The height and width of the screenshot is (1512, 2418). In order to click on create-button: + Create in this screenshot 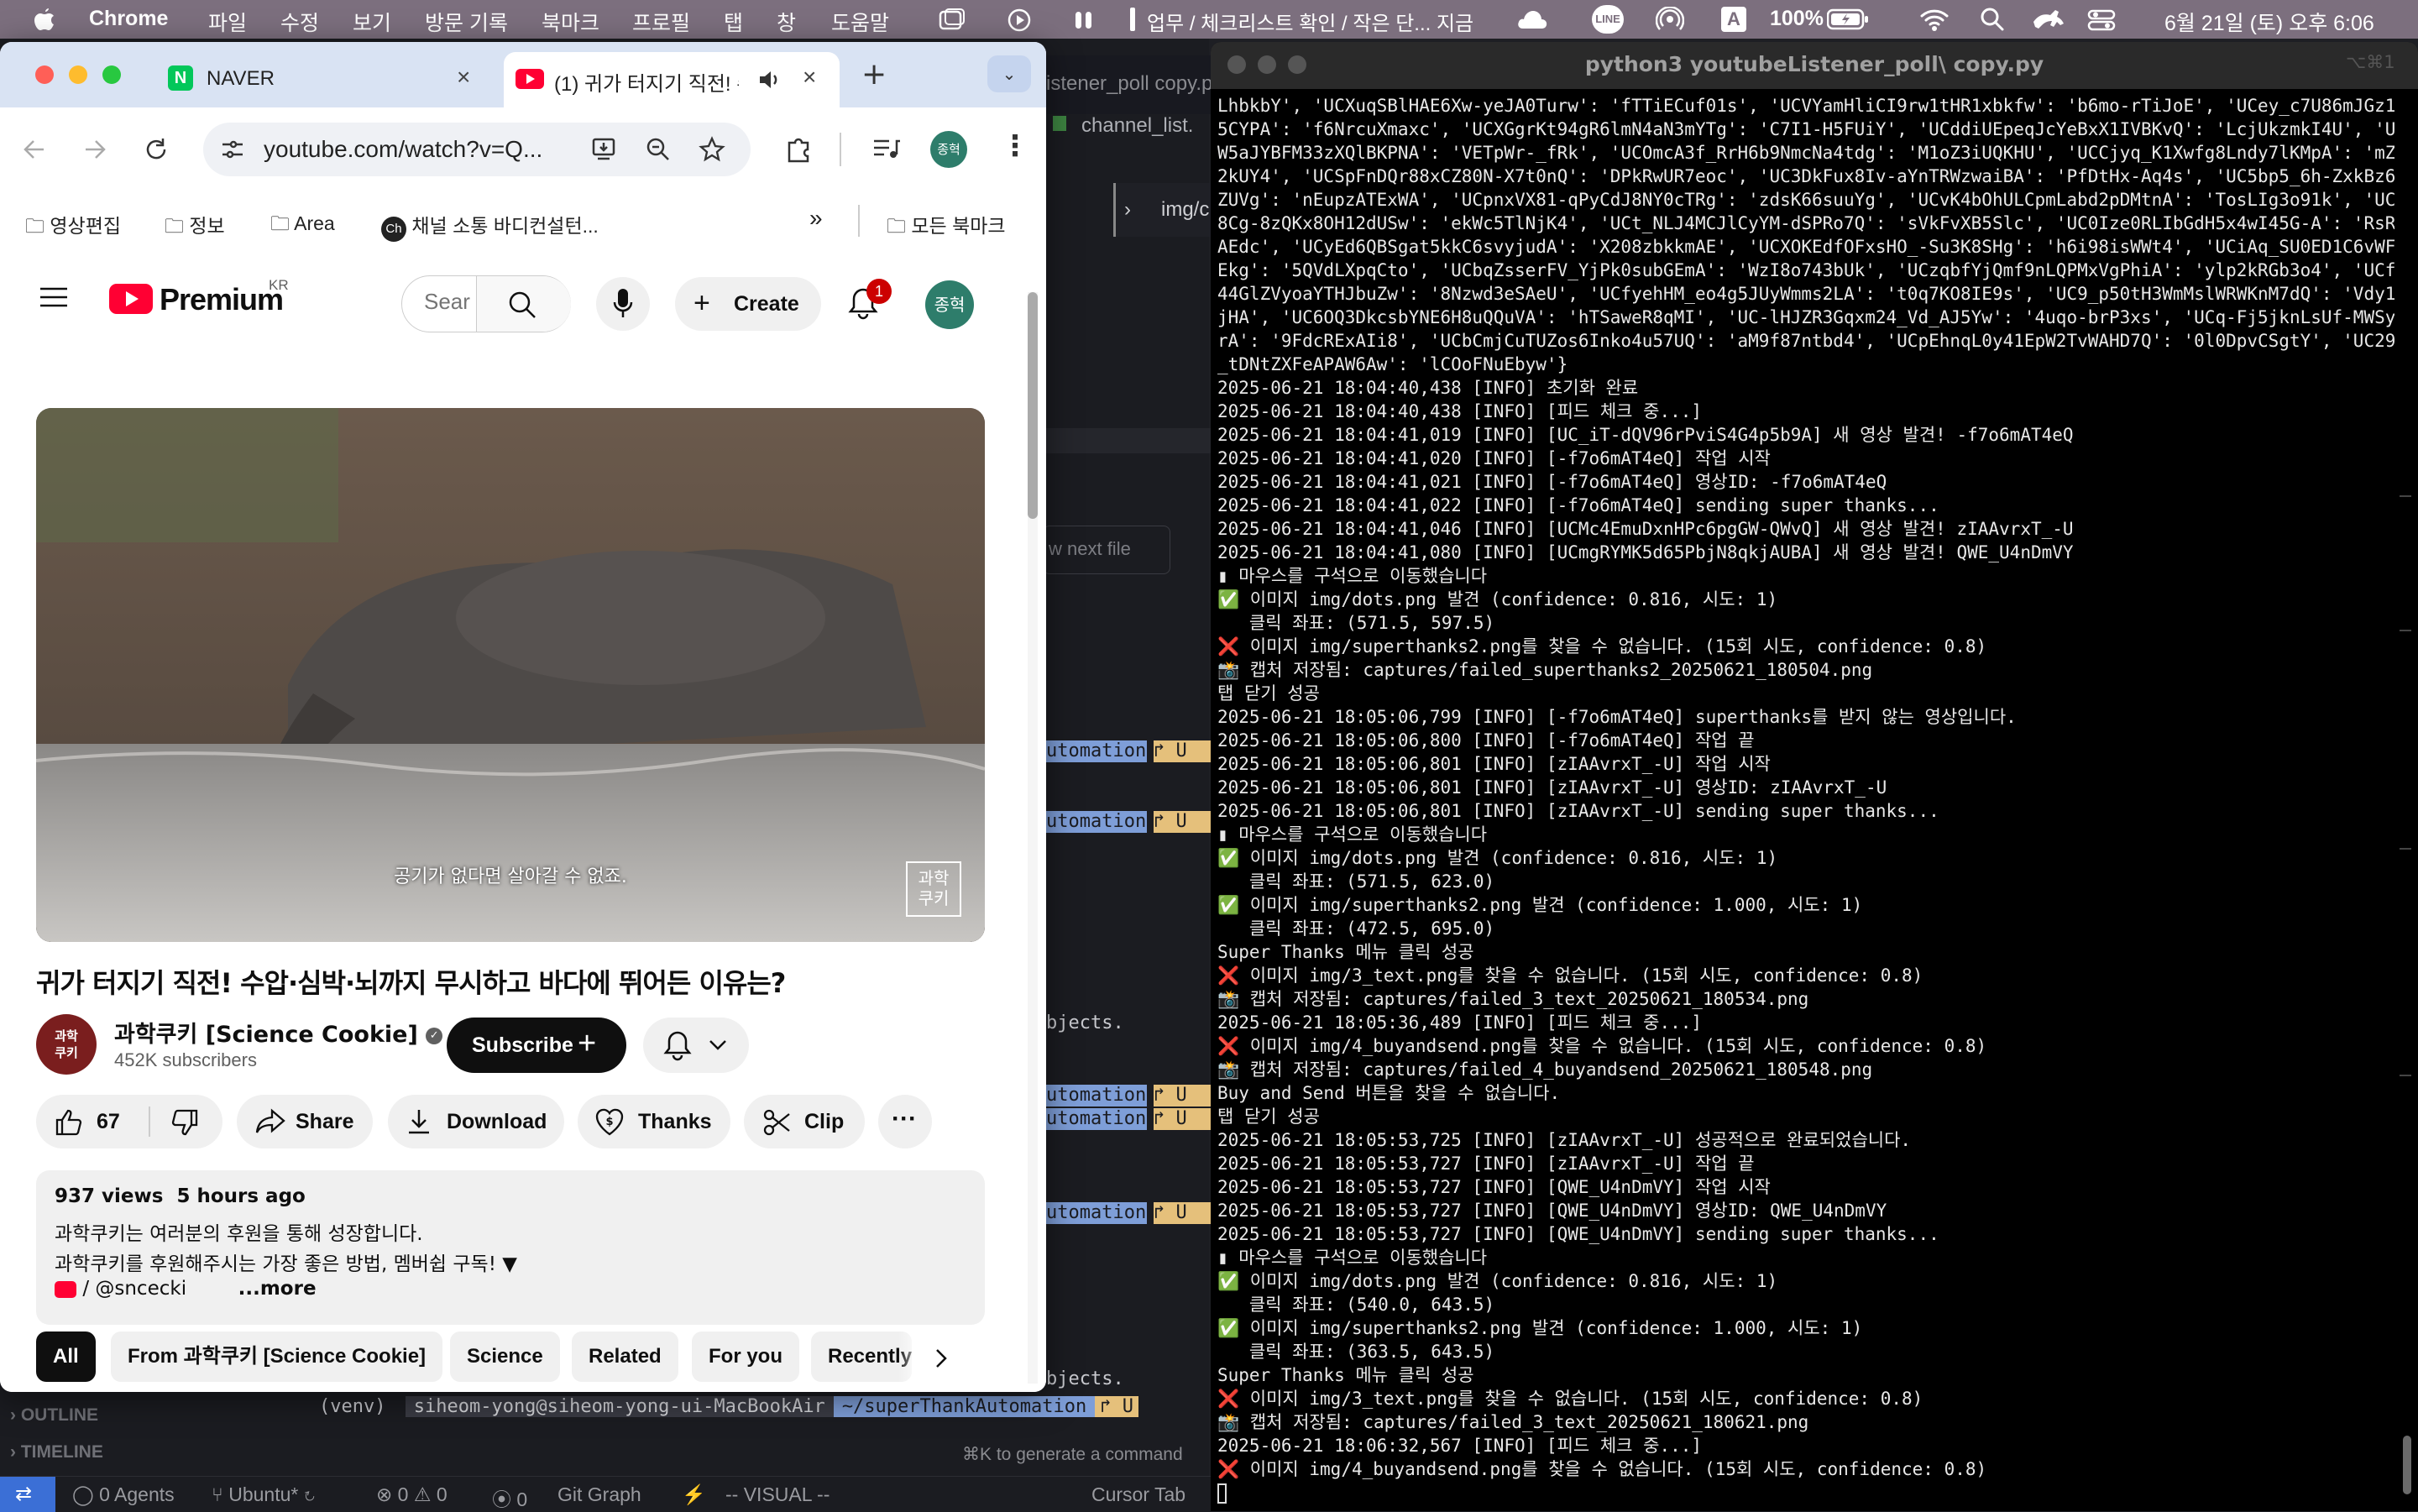, I will do `click(748, 304)`.